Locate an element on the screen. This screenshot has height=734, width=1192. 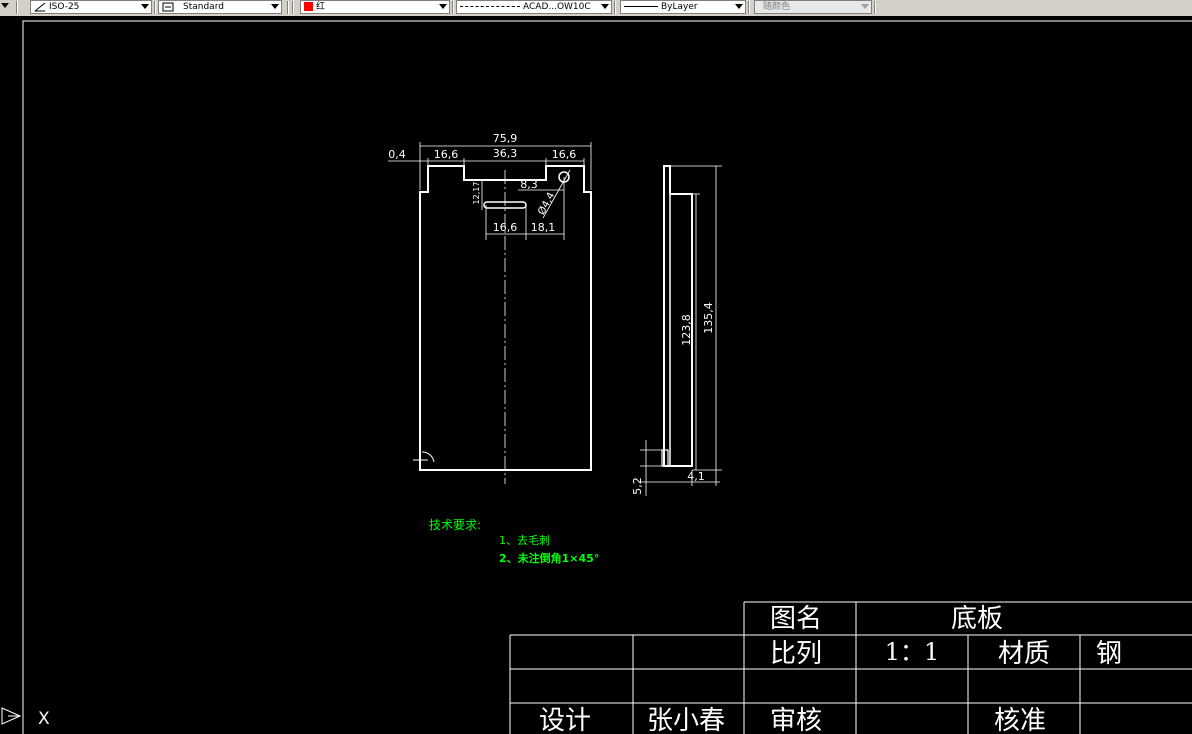
color-swatch is located at coordinates (308, 6).